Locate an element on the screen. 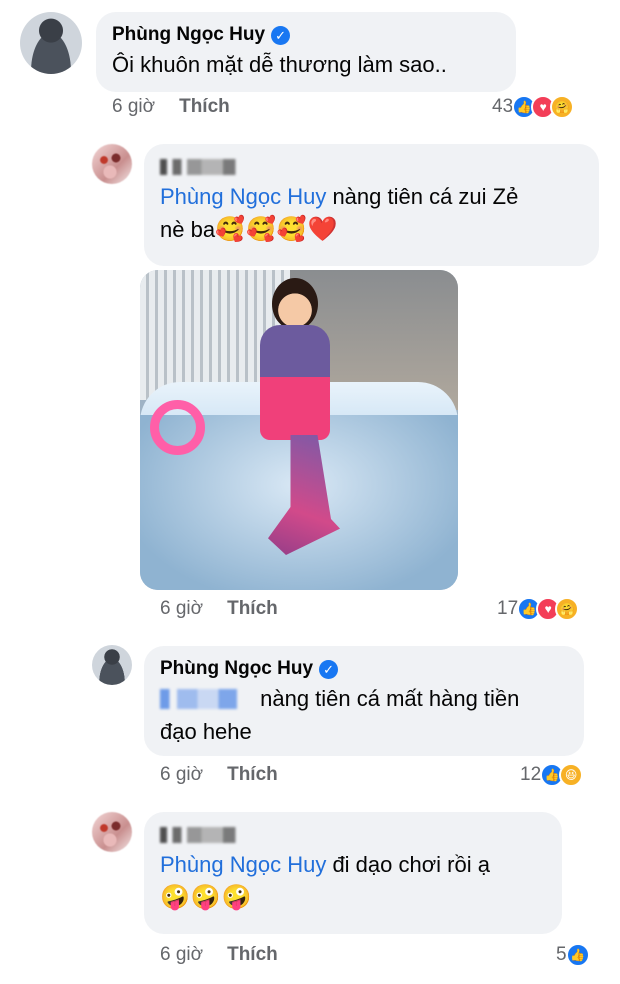 The image size is (620, 984). reaction-summary: 17 👍 ♥ 🤗 is located at coordinates (538, 609).